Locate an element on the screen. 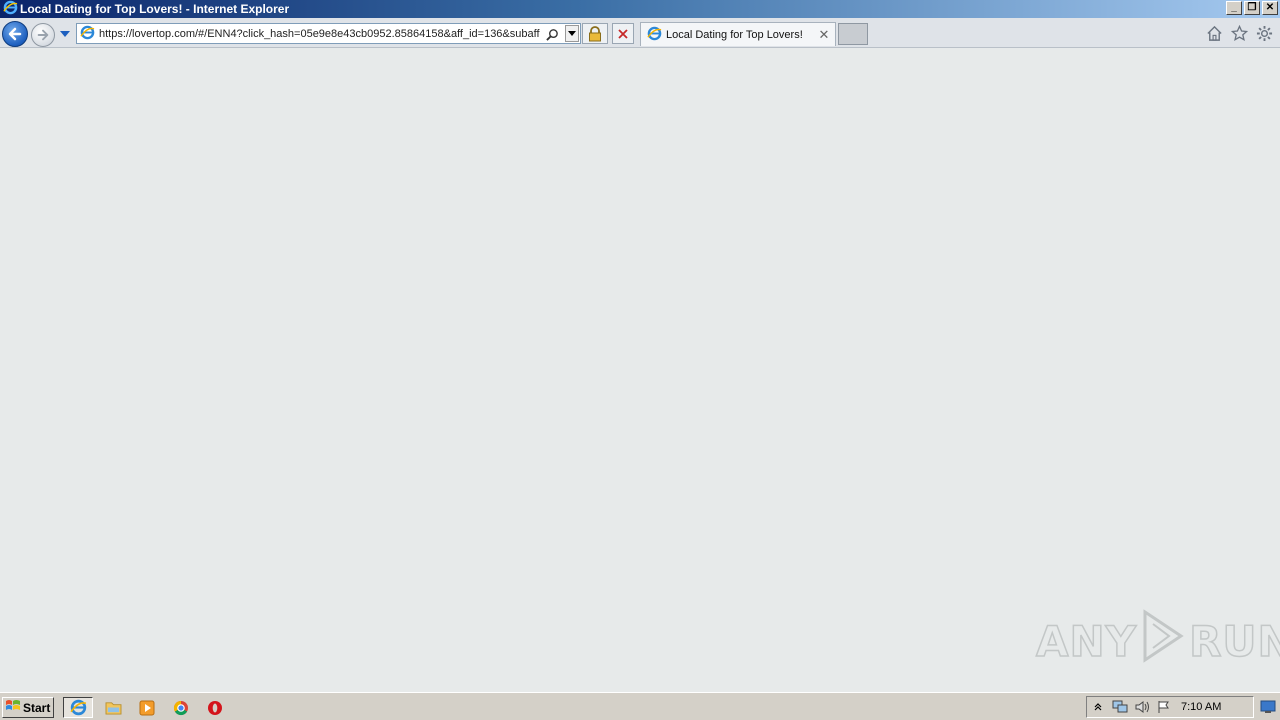 The height and width of the screenshot is (720, 1280). home-icon is located at coordinates (1214, 33).